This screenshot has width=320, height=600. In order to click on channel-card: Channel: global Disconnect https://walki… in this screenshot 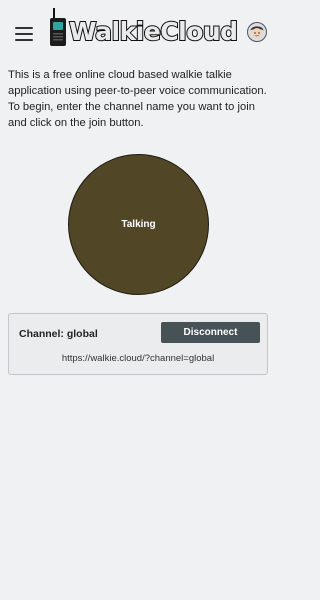, I will do `click(138, 344)`.